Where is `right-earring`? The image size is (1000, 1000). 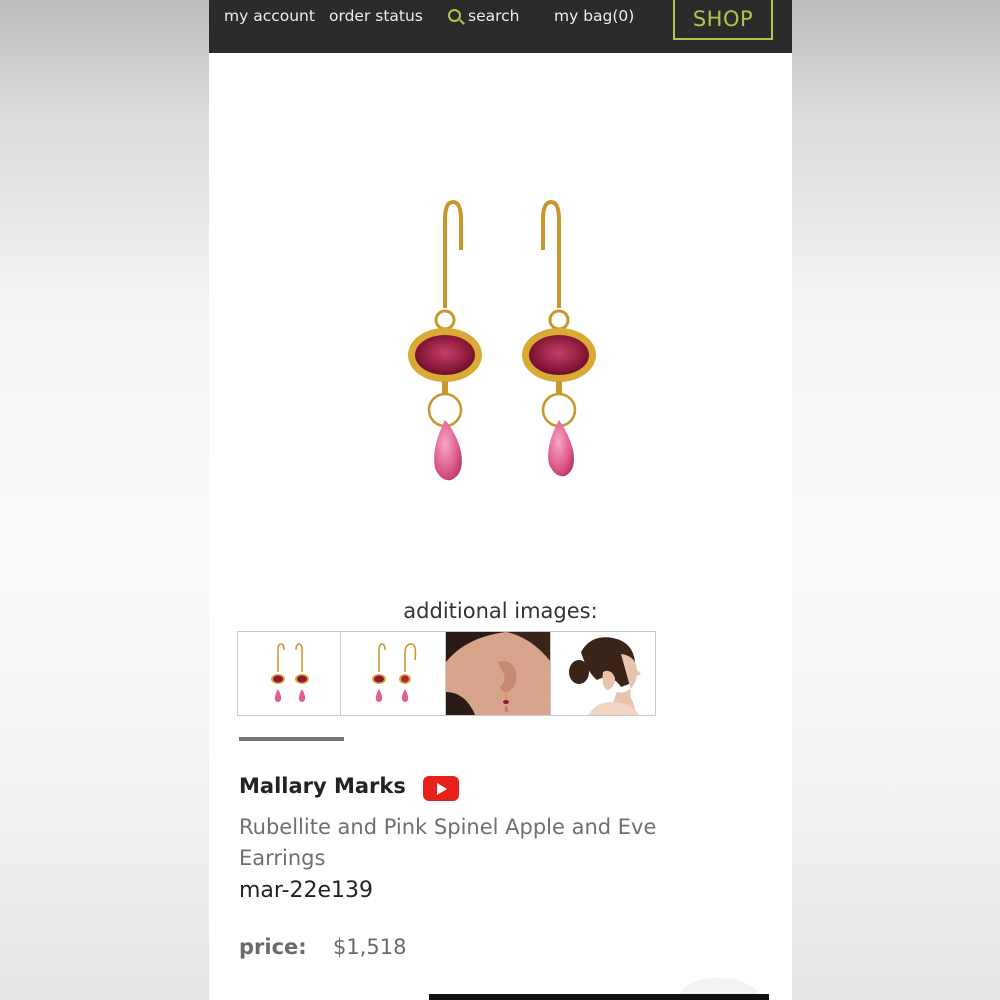 right-earring is located at coordinates (559, 338).